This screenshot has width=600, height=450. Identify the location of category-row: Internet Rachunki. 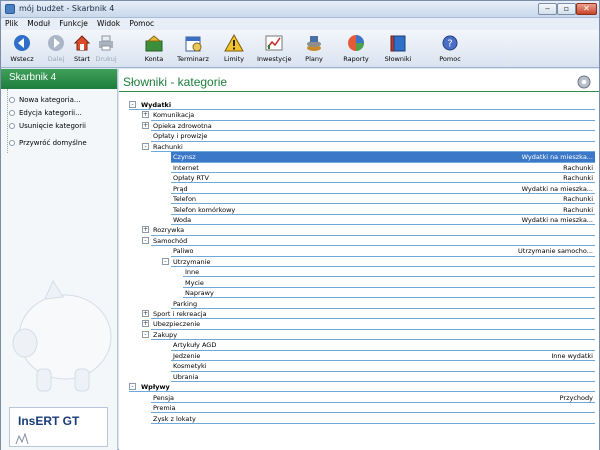
(383, 168).